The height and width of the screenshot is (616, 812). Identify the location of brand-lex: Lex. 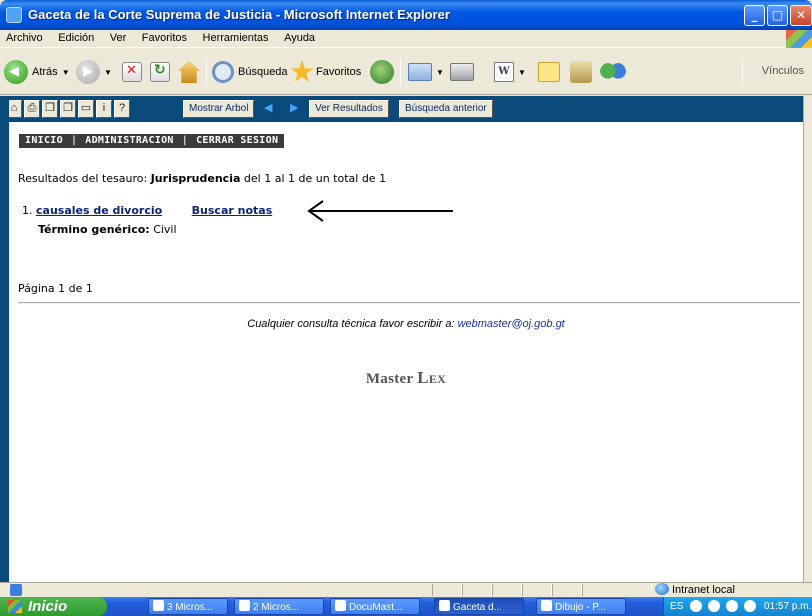
(432, 377).